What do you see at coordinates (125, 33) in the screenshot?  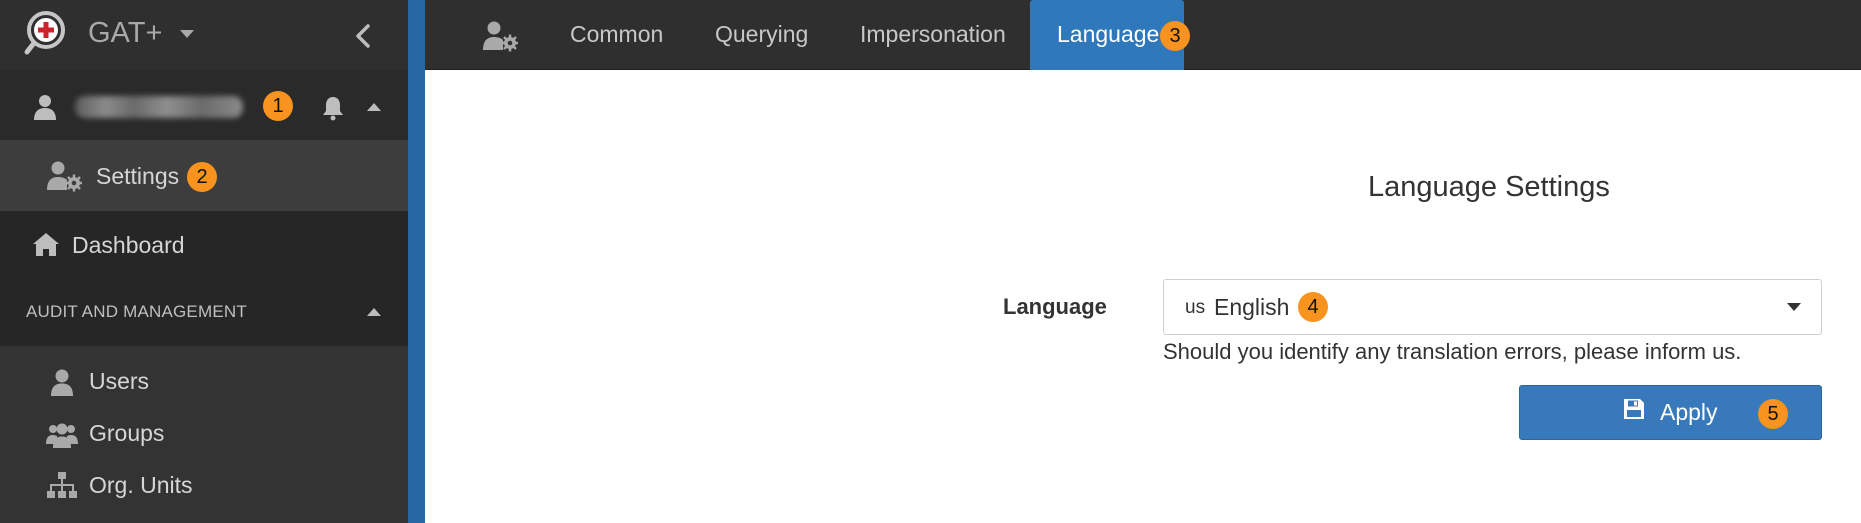 I see `brand-name: GAT+` at bounding box center [125, 33].